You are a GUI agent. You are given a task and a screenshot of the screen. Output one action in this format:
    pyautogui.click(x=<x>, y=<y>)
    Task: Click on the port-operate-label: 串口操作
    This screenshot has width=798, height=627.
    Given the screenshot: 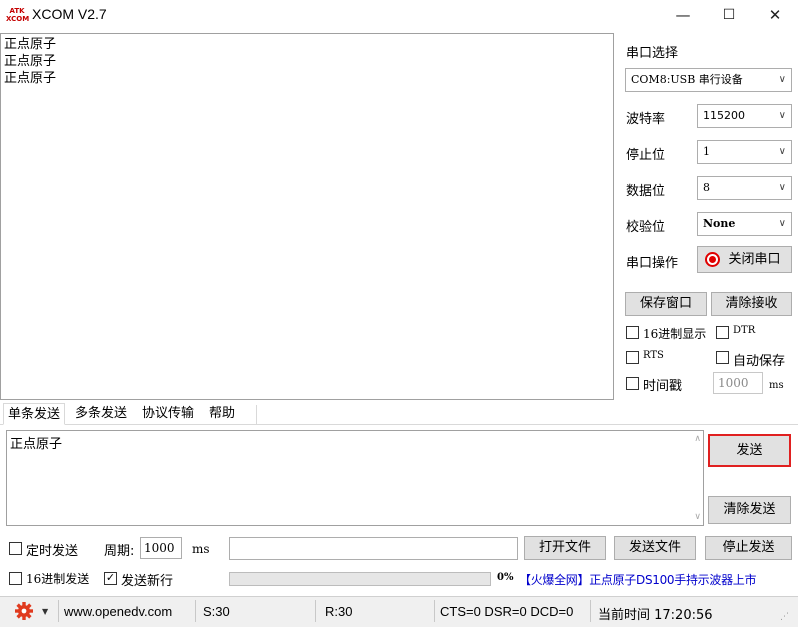 What is the action you would take?
    pyautogui.click(x=652, y=263)
    